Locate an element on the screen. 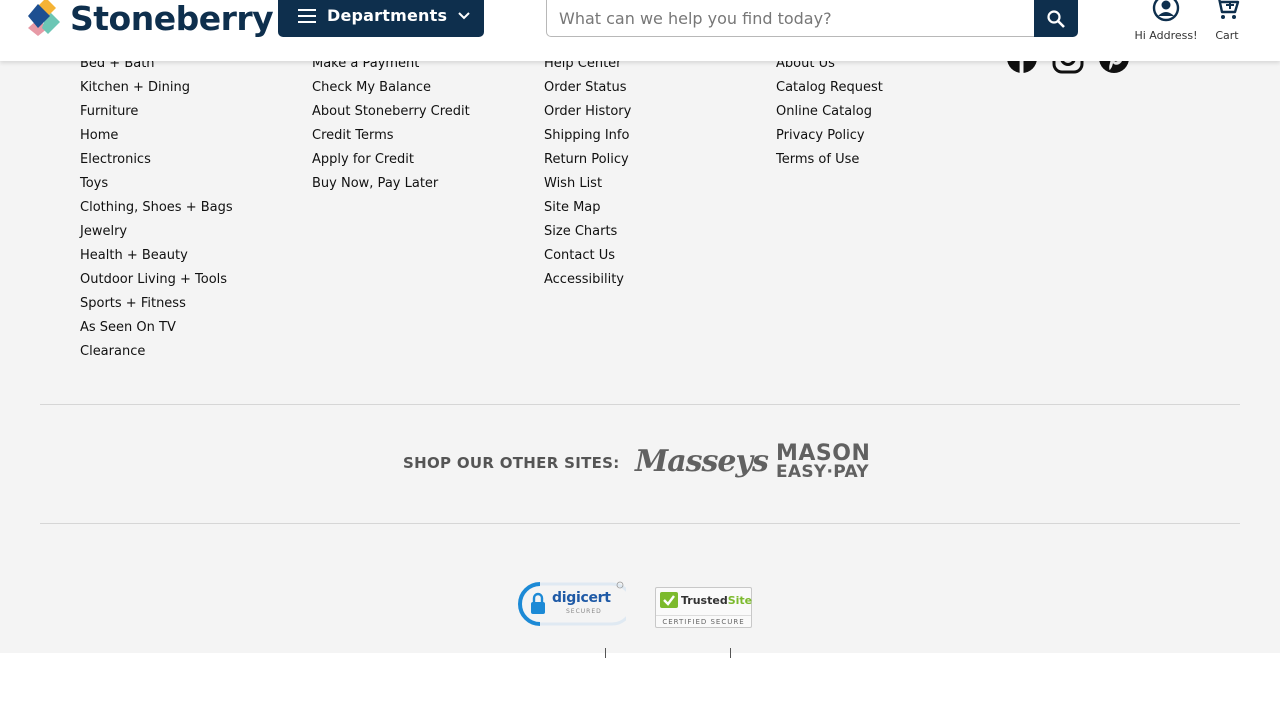  footer-link: Sports + Fitness is located at coordinates (156, 304).